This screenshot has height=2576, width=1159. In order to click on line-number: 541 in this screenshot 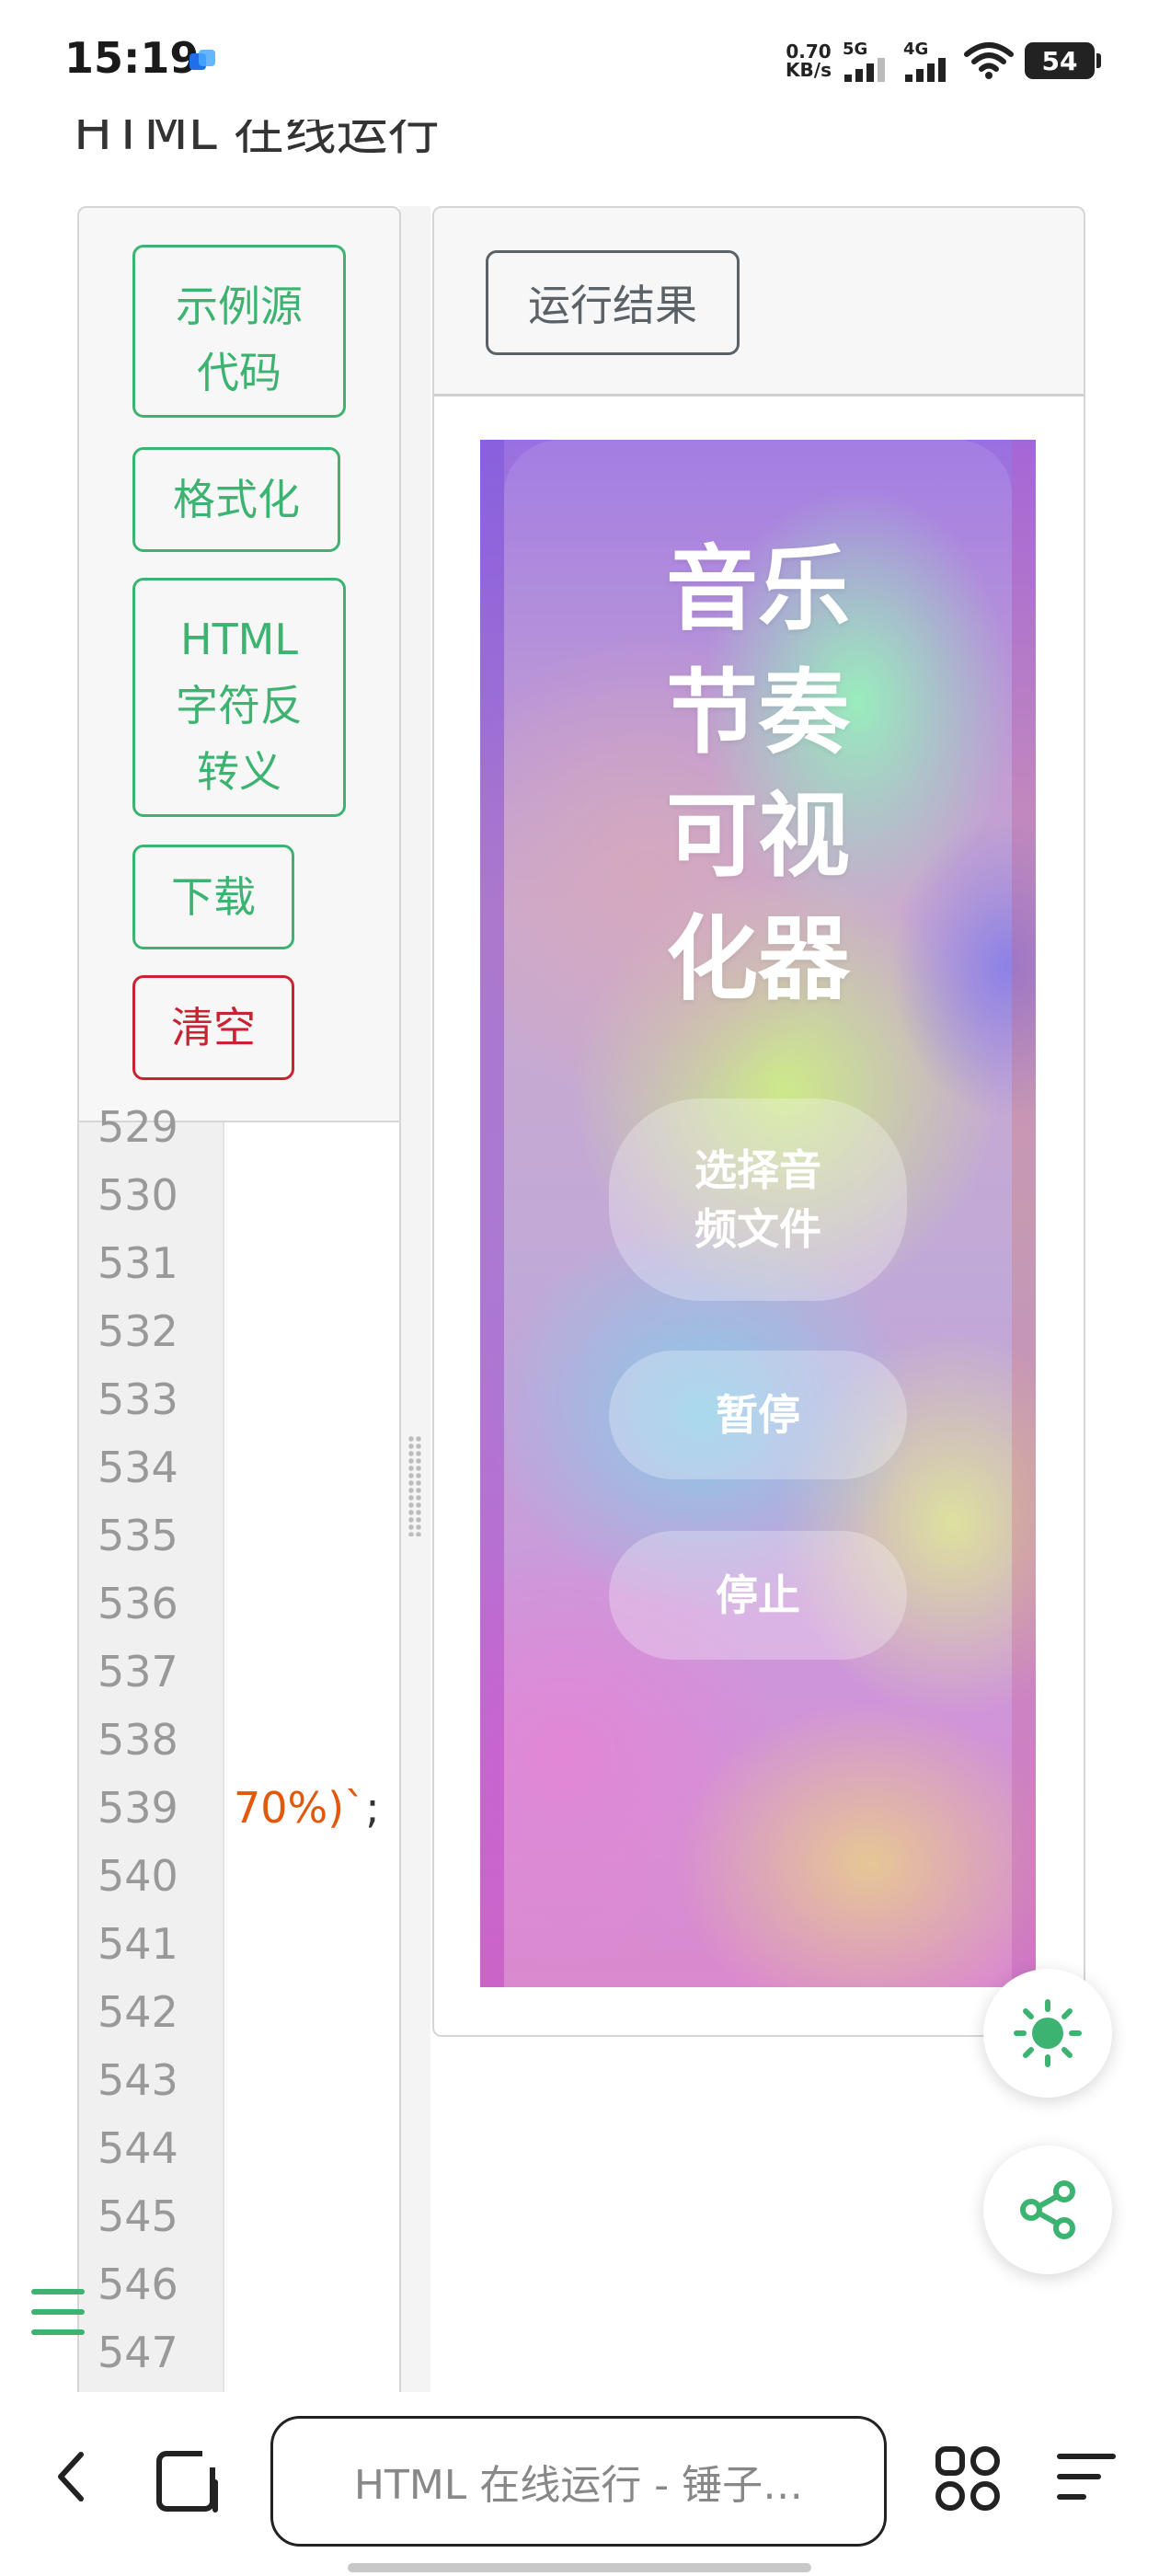, I will do `click(138, 1944)`.